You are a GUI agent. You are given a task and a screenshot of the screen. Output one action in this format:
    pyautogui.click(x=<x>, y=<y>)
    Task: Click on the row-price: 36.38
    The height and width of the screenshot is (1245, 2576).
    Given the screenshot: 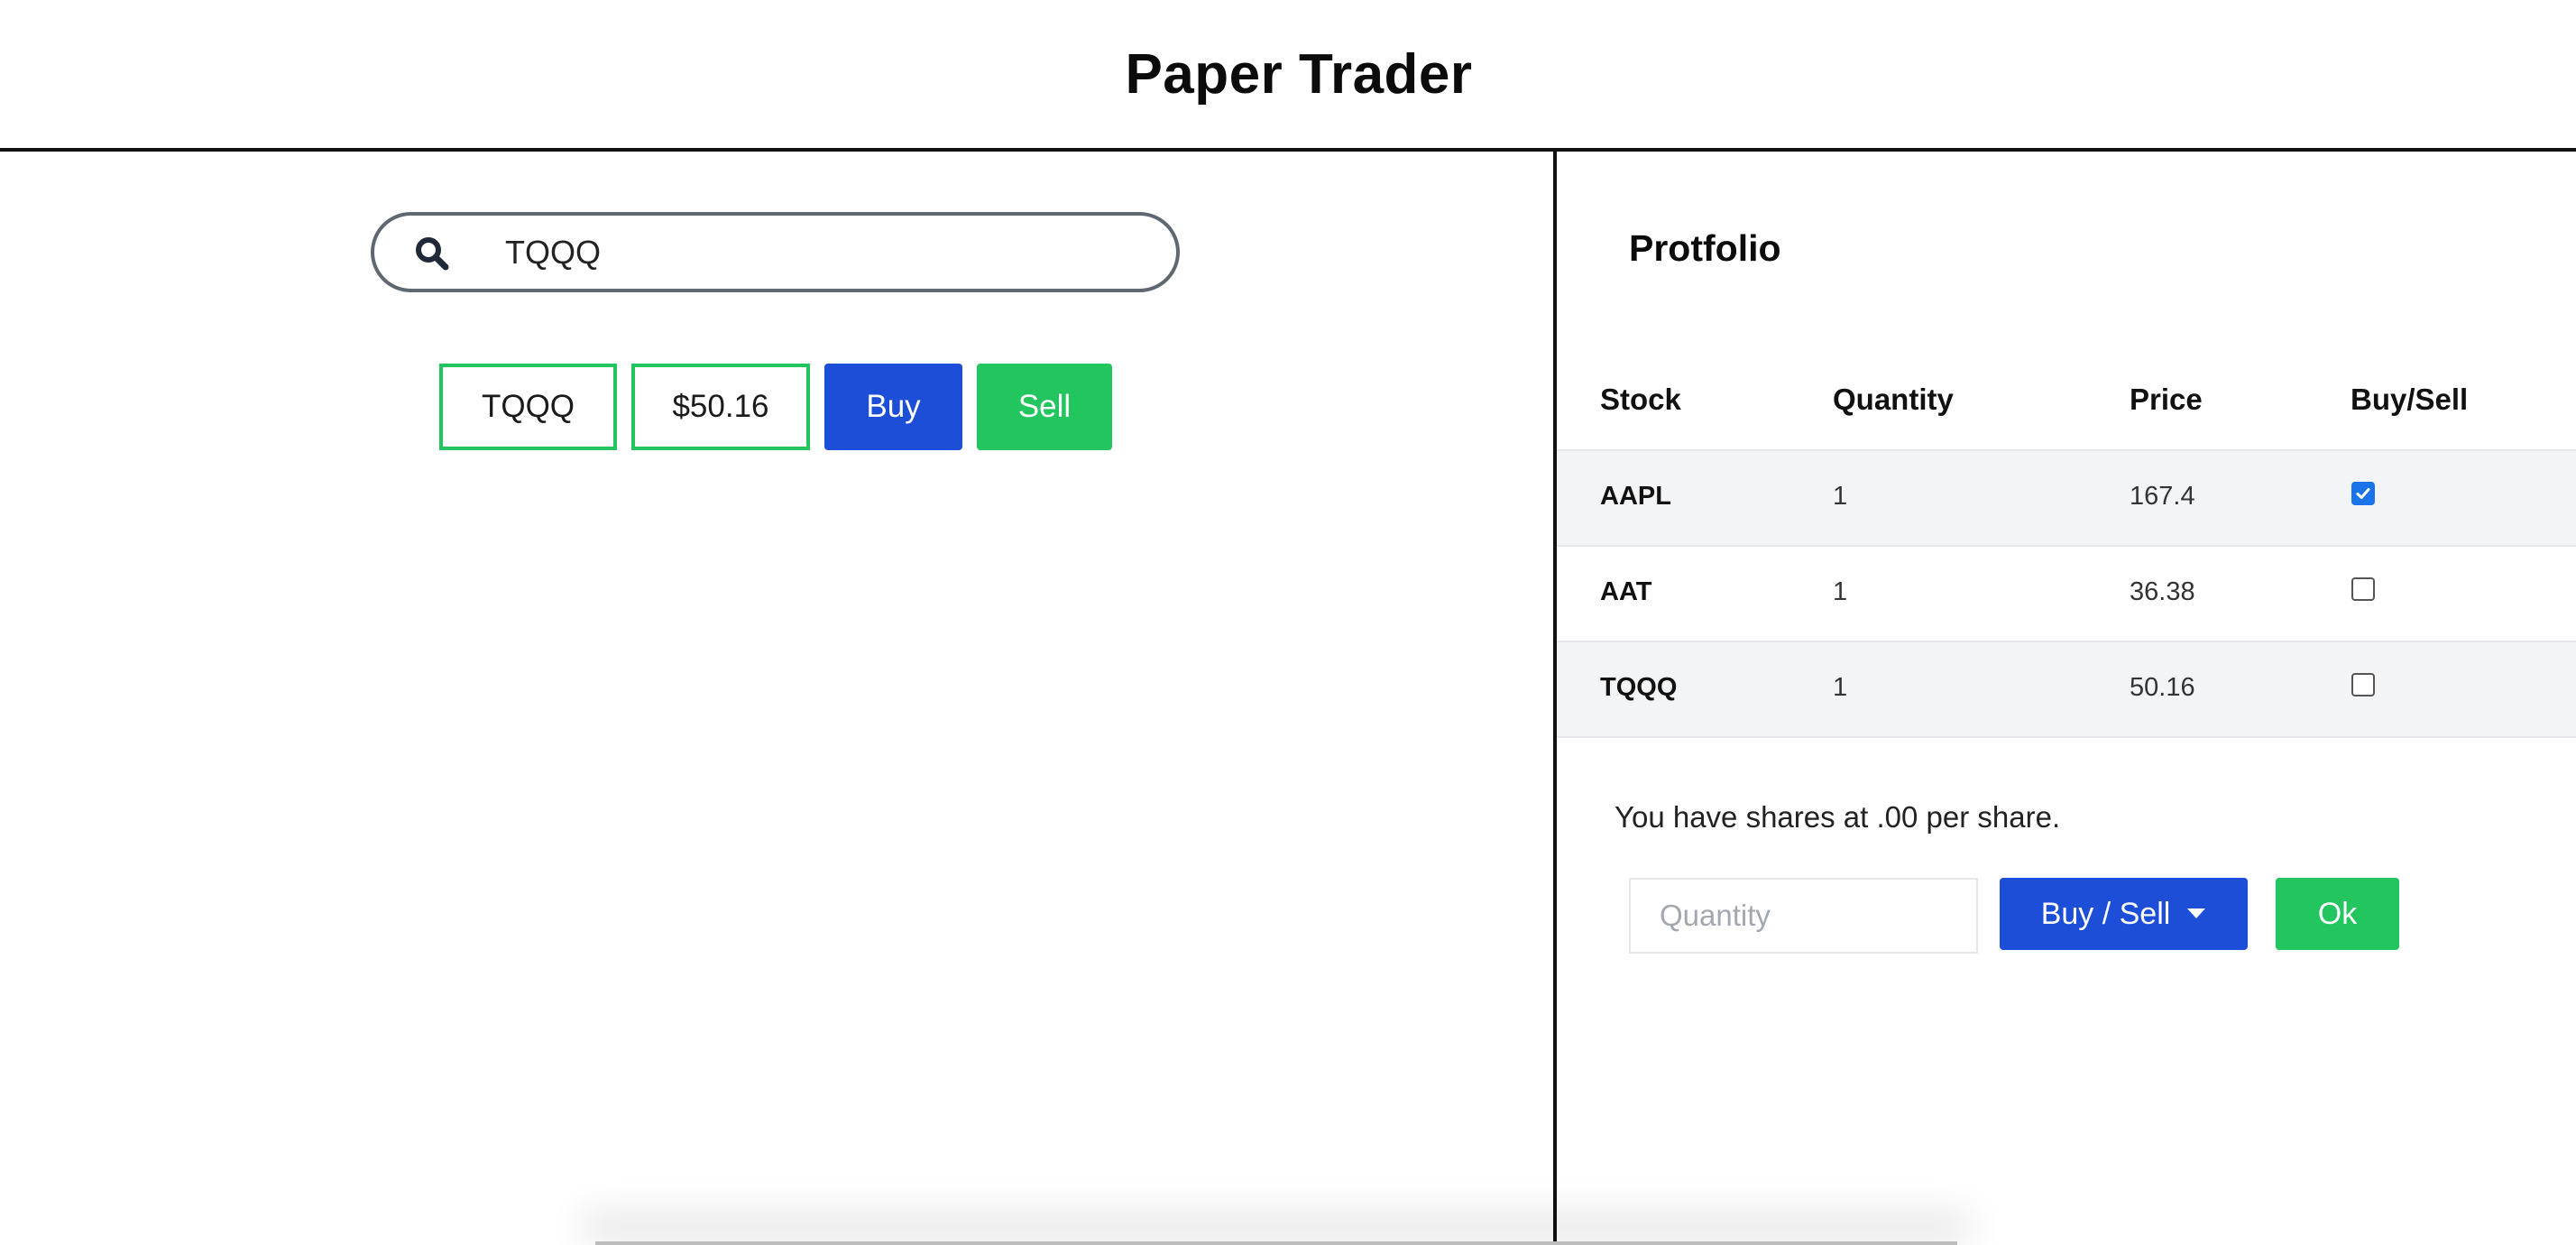 What is the action you would take?
    pyautogui.click(x=2162, y=592)
    